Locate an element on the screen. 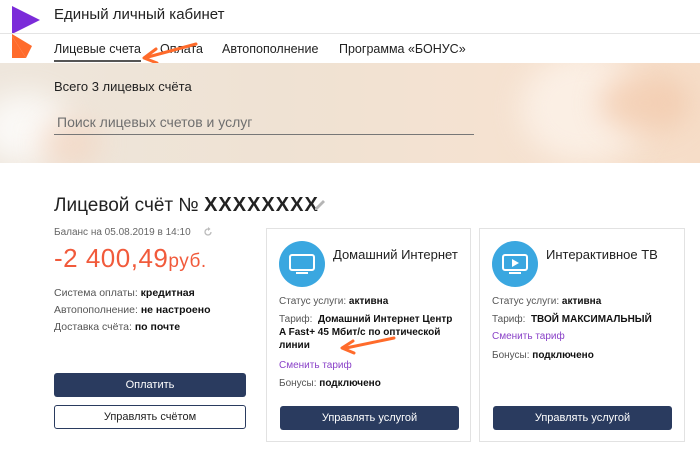 This screenshot has width=700, height=459. account-number: XXXXXXXX is located at coordinates (261, 205).